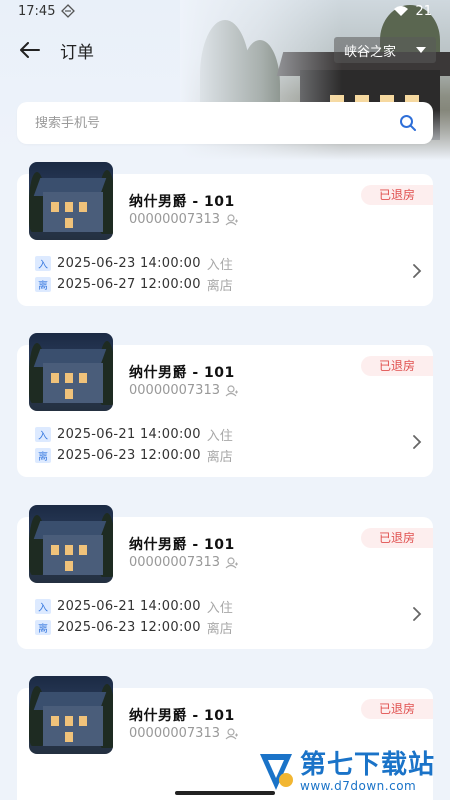 Image resolution: width=450 pixels, height=800 pixels. What do you see at coordinates (358, 786) in the screenshot?
I see `watermark-url: www.d7down.com` at bounding box center [358, 786].